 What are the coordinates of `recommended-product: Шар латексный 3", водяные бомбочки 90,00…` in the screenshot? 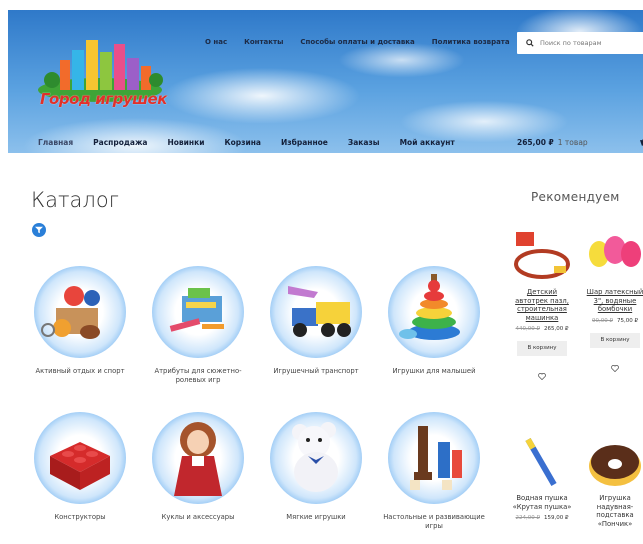 It's located at (613, 302).